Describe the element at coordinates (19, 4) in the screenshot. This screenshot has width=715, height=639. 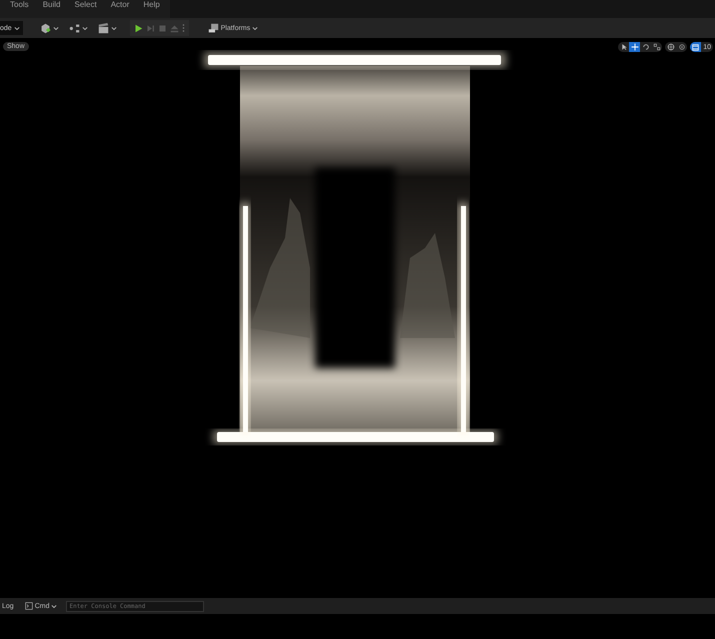
I see `menu-item: Tools` at that location.